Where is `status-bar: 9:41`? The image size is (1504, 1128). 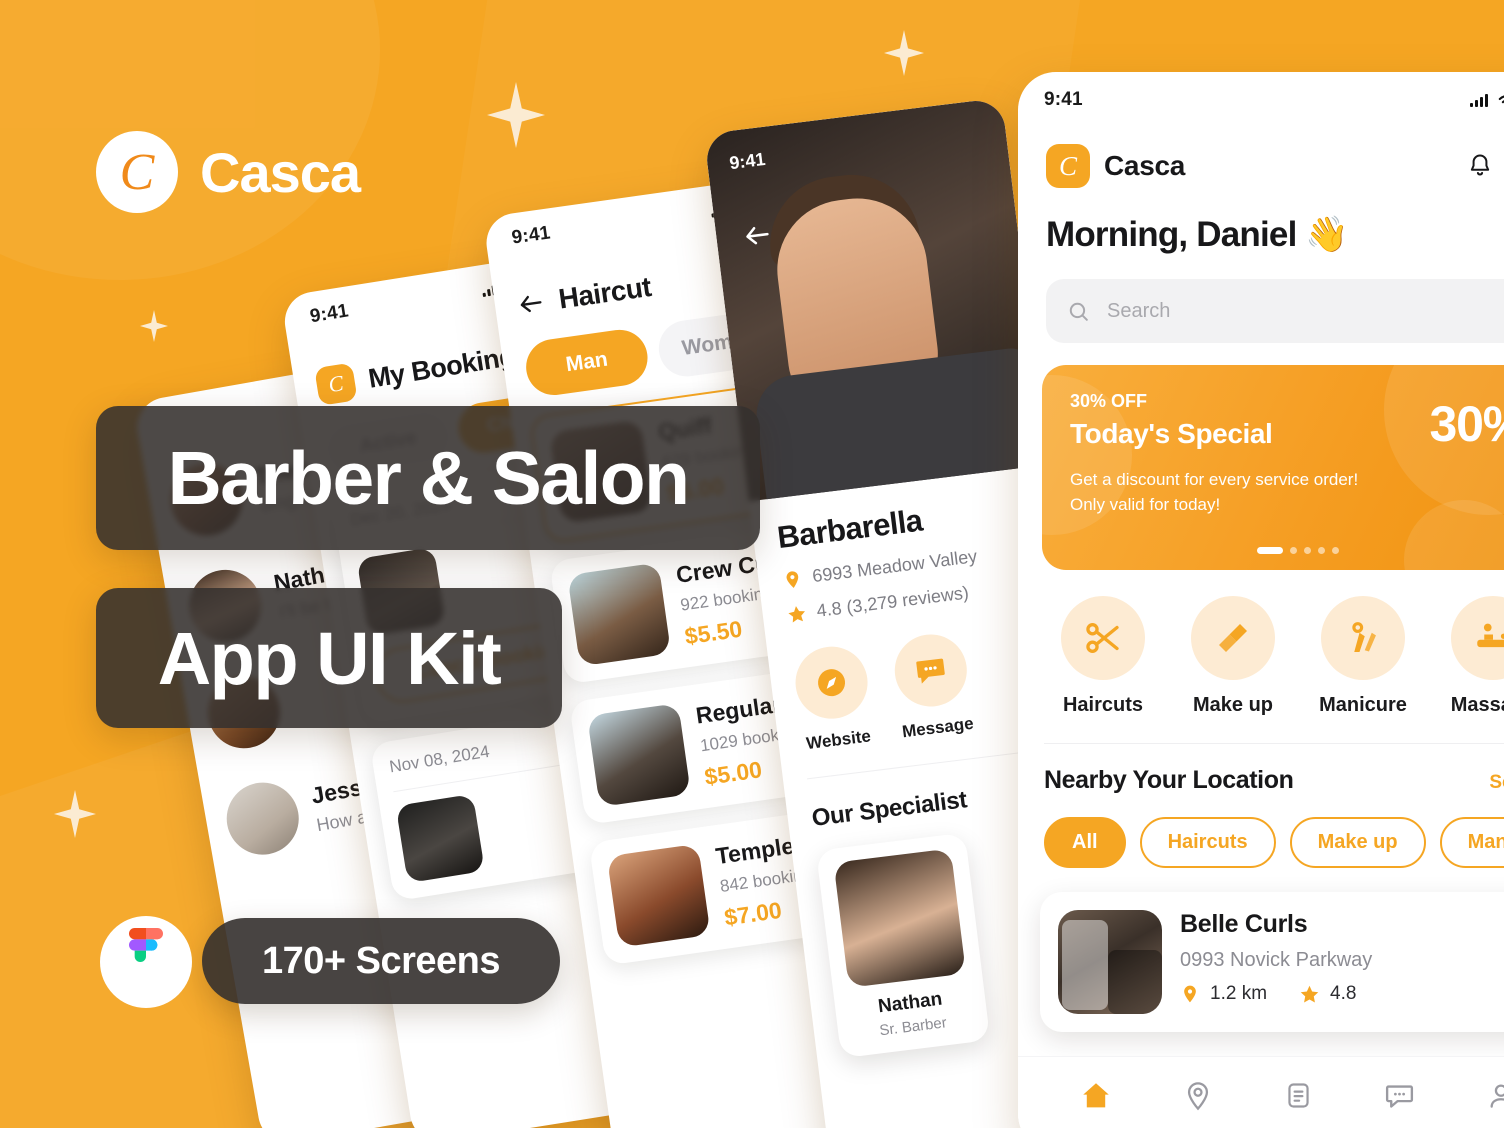
status-bar: 9:41 is located at coordinates (1261, 92).